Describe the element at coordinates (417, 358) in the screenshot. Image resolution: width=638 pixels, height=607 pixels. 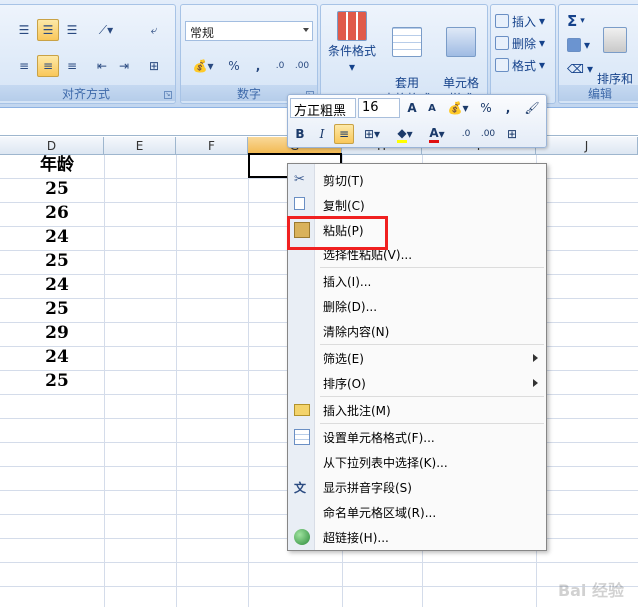
I see `menu-item-filter: 筛选(E)` at that location.